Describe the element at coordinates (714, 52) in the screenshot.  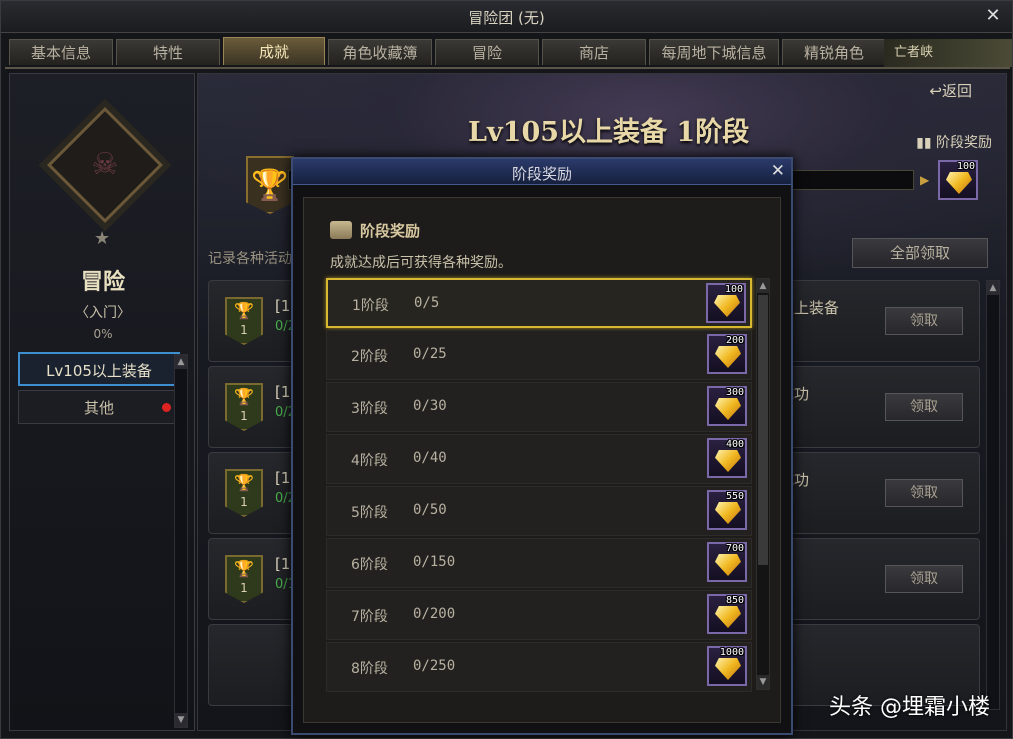
I see `tab-weekly-dungeon: 每周地下城信息` at that location.